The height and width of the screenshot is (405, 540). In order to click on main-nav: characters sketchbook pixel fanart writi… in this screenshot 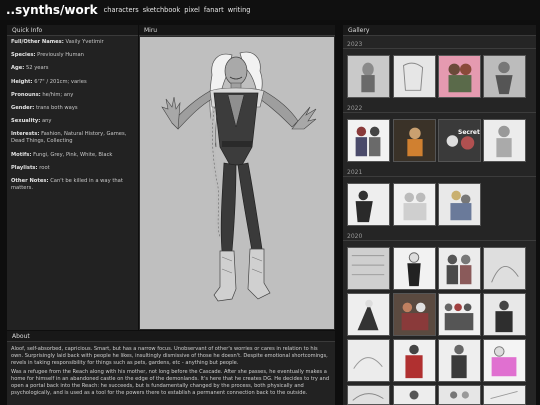, I will do `click(179, 10)`.